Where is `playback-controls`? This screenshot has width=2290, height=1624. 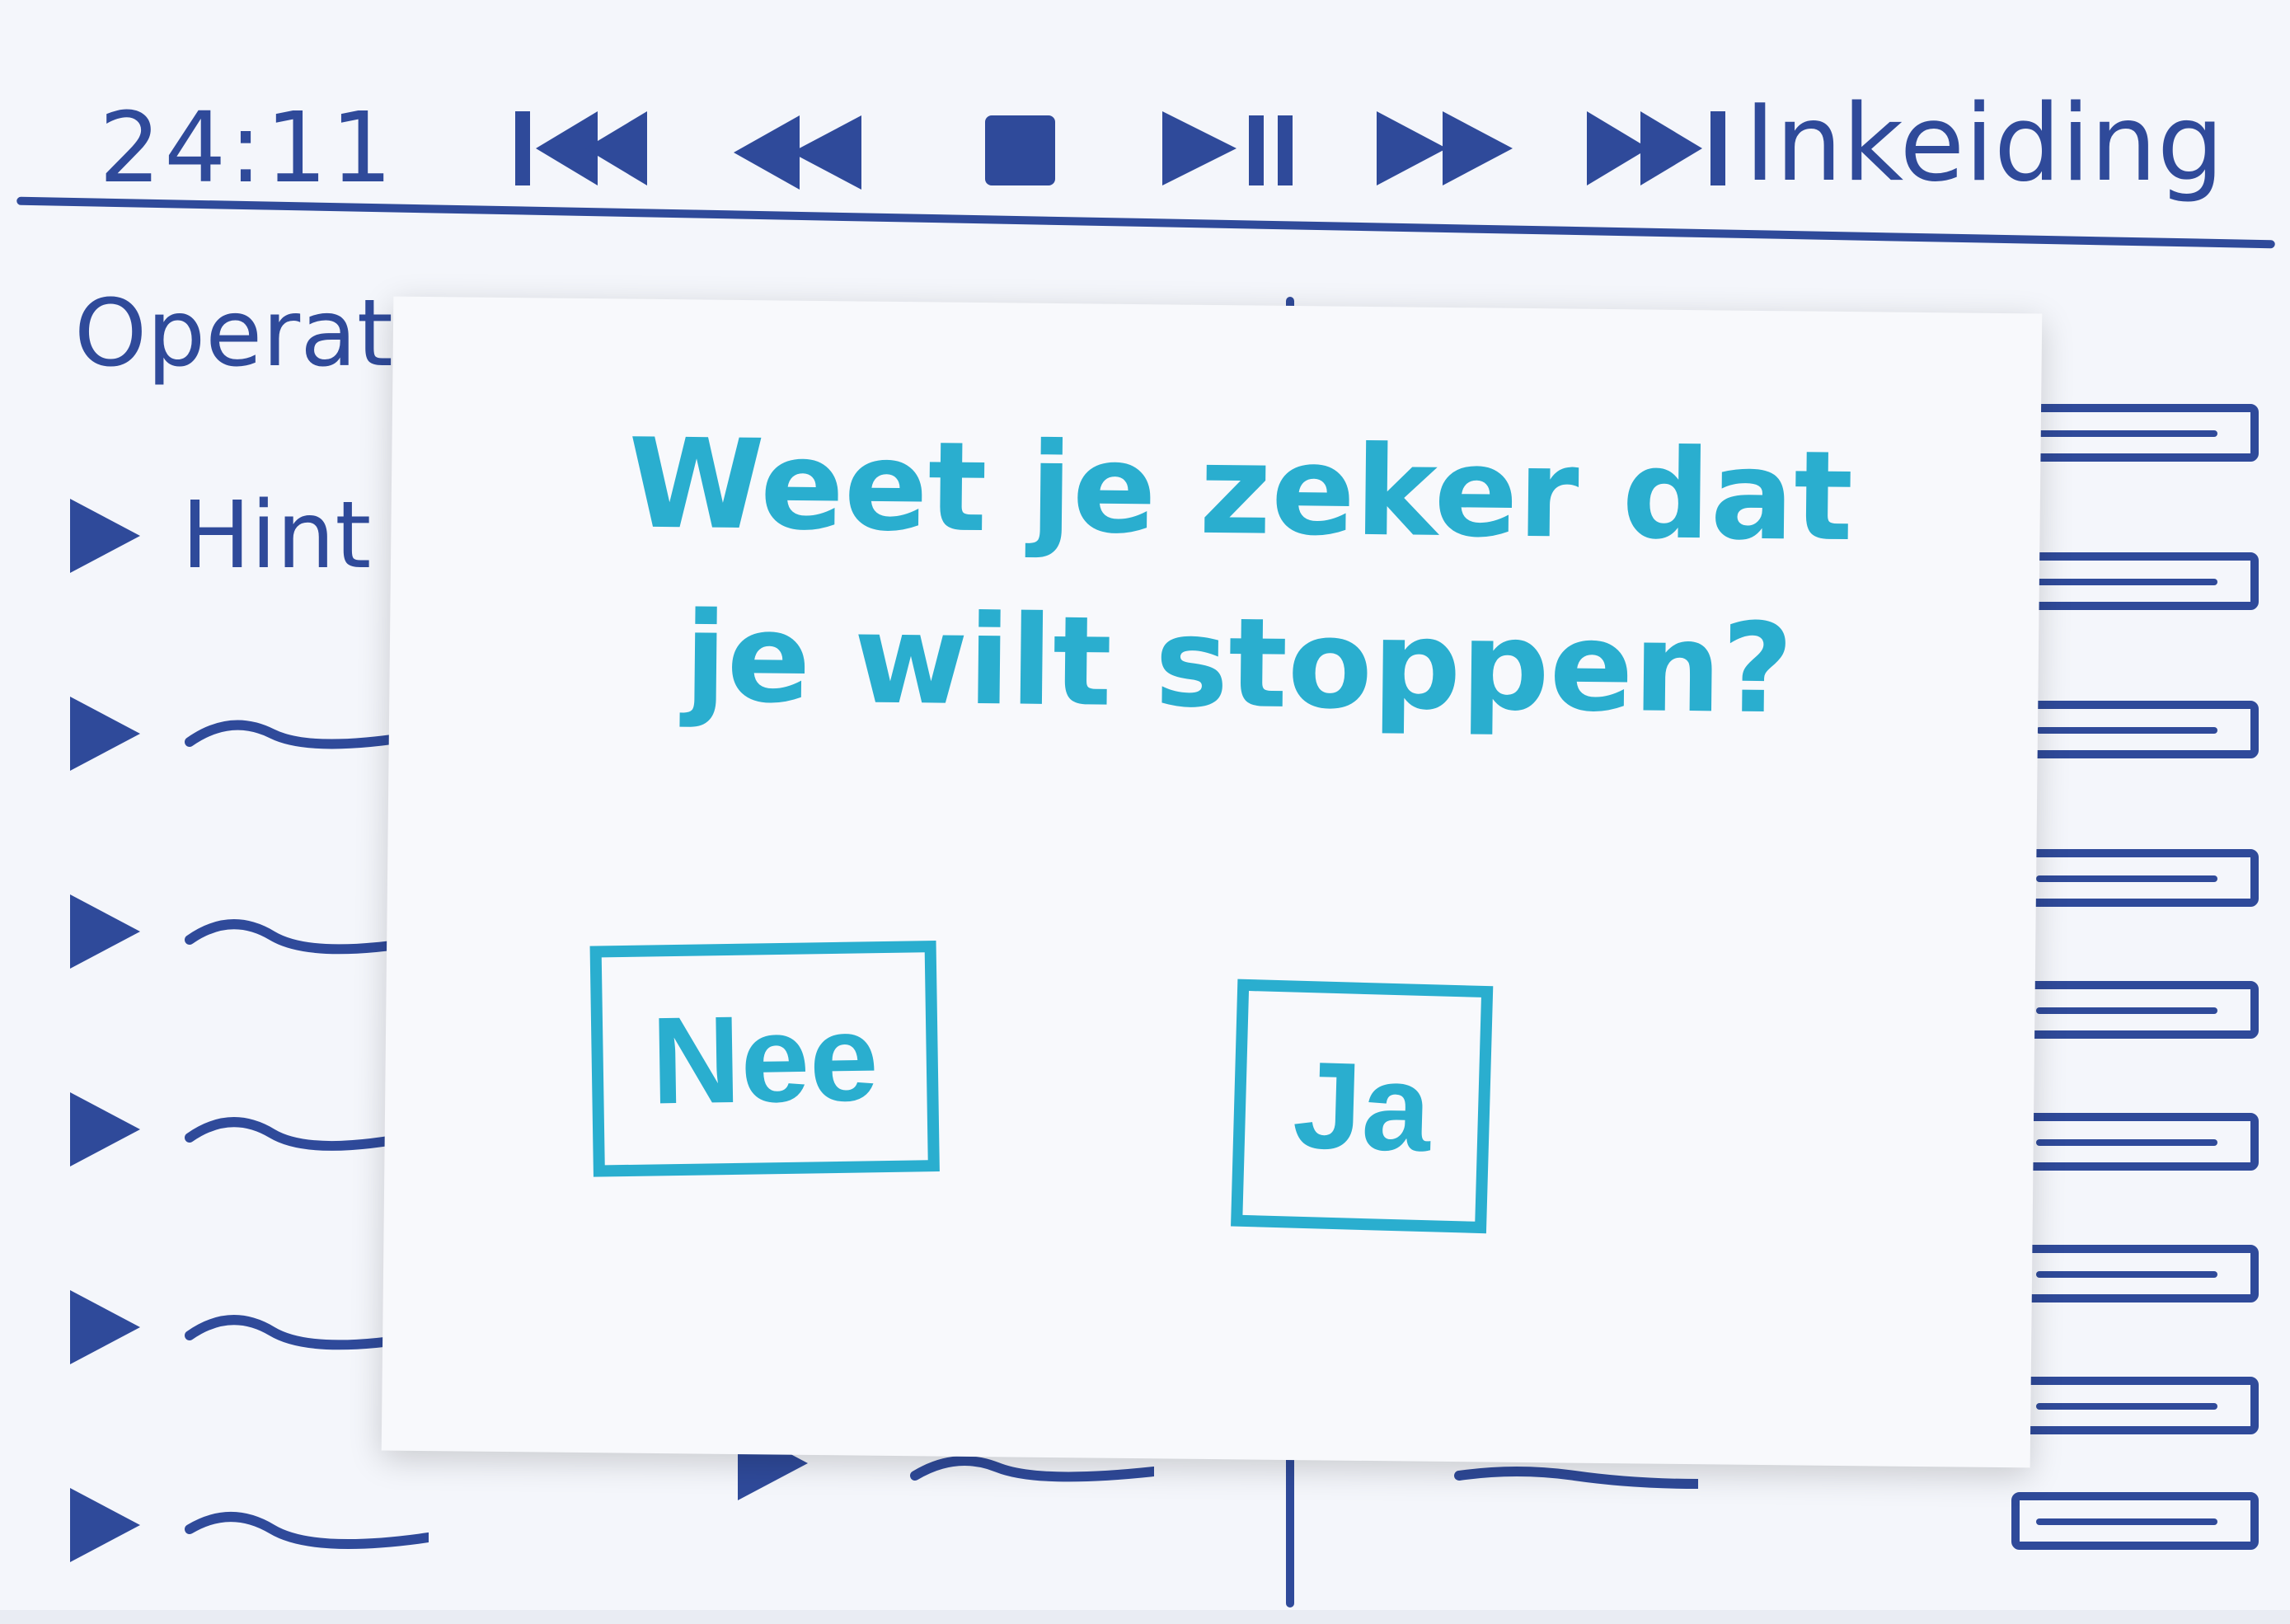 playback-controls is located at coordinates (1125, 149).